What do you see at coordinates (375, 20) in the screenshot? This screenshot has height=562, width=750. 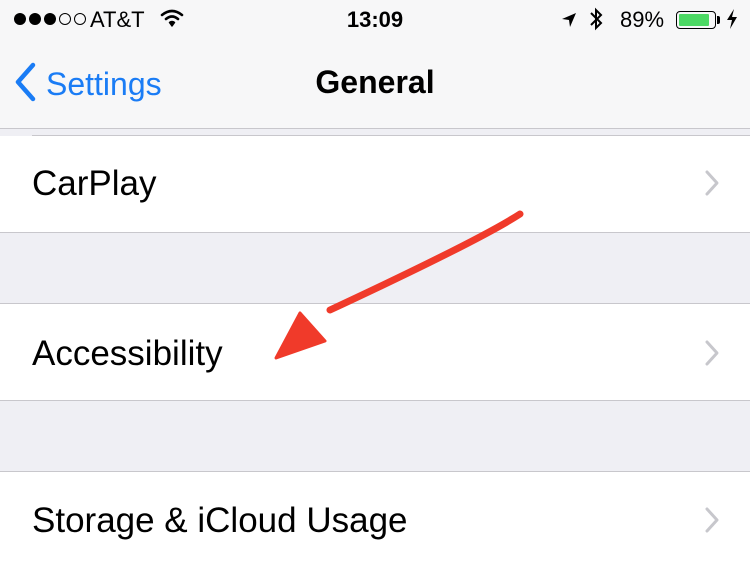 I see `status-bar: AT&T 13:09 89%` at bounding box center [375, 20].